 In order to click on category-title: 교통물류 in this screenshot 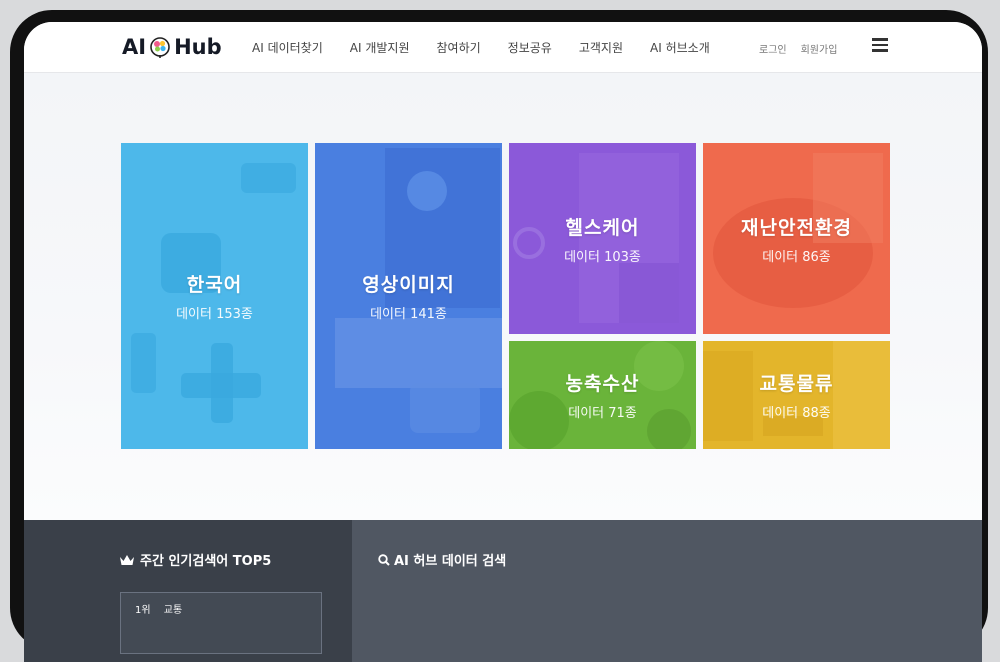, I will do `click(796, 384)`.